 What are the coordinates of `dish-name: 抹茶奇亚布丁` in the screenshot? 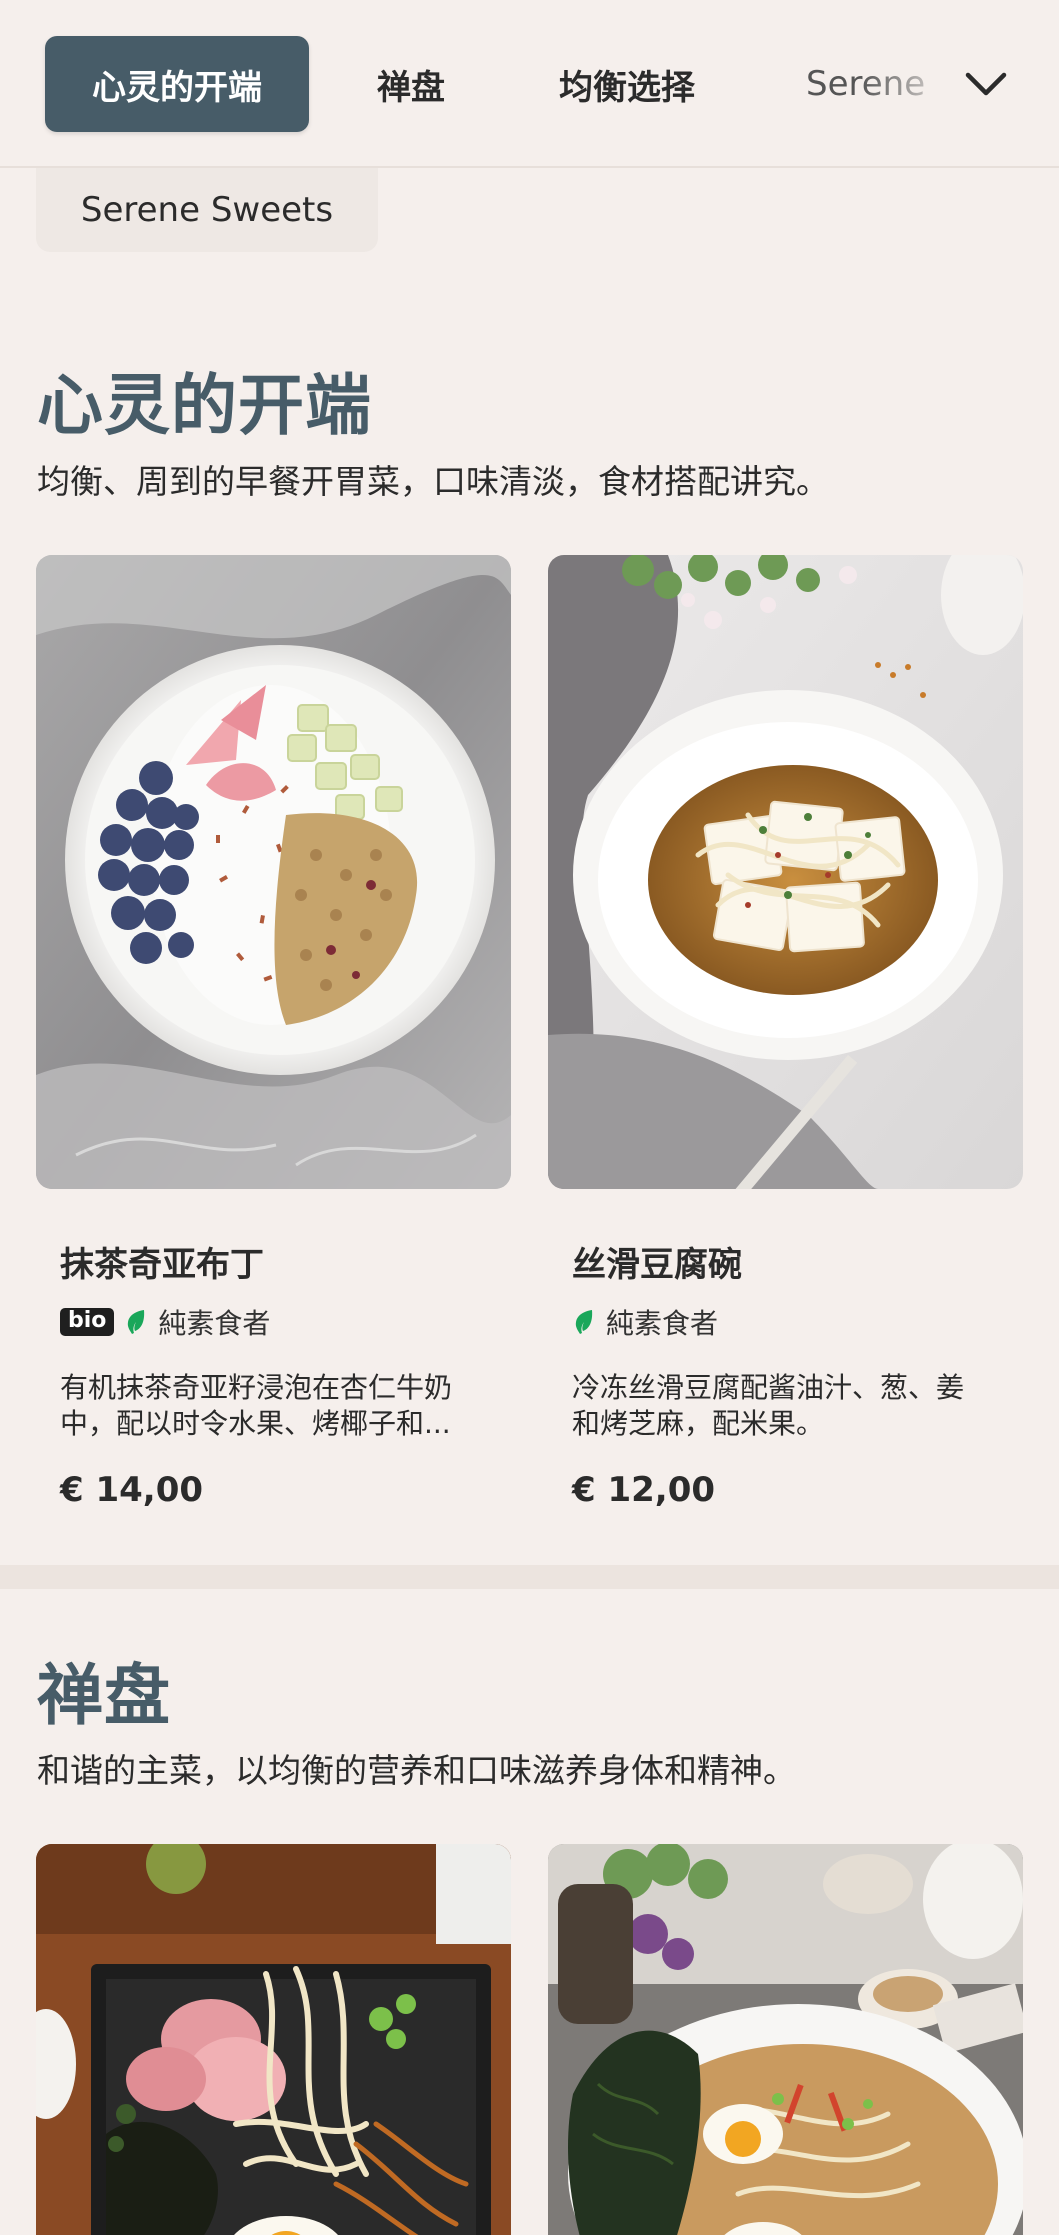 It's located at (162, 1261).